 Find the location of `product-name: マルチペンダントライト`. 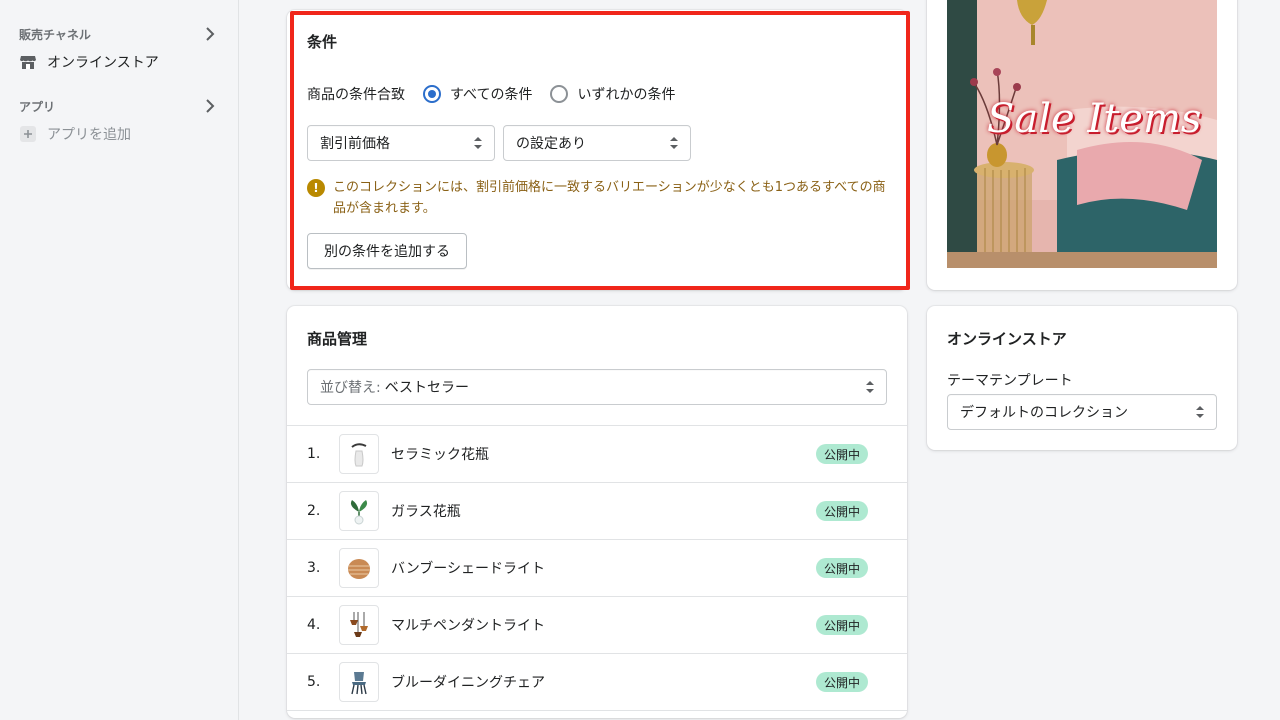

product-name: マルチペンダントライト is located at coordinates (468, 626).